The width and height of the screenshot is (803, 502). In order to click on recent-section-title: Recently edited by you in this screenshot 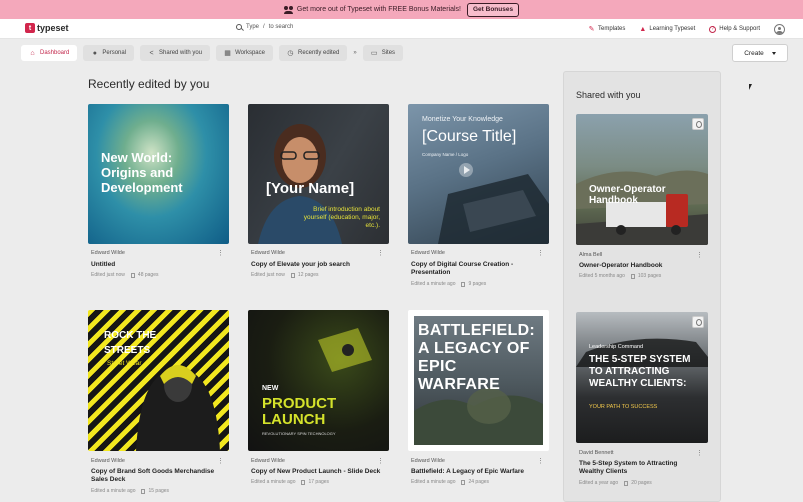, I will do `click(149, 84)`.